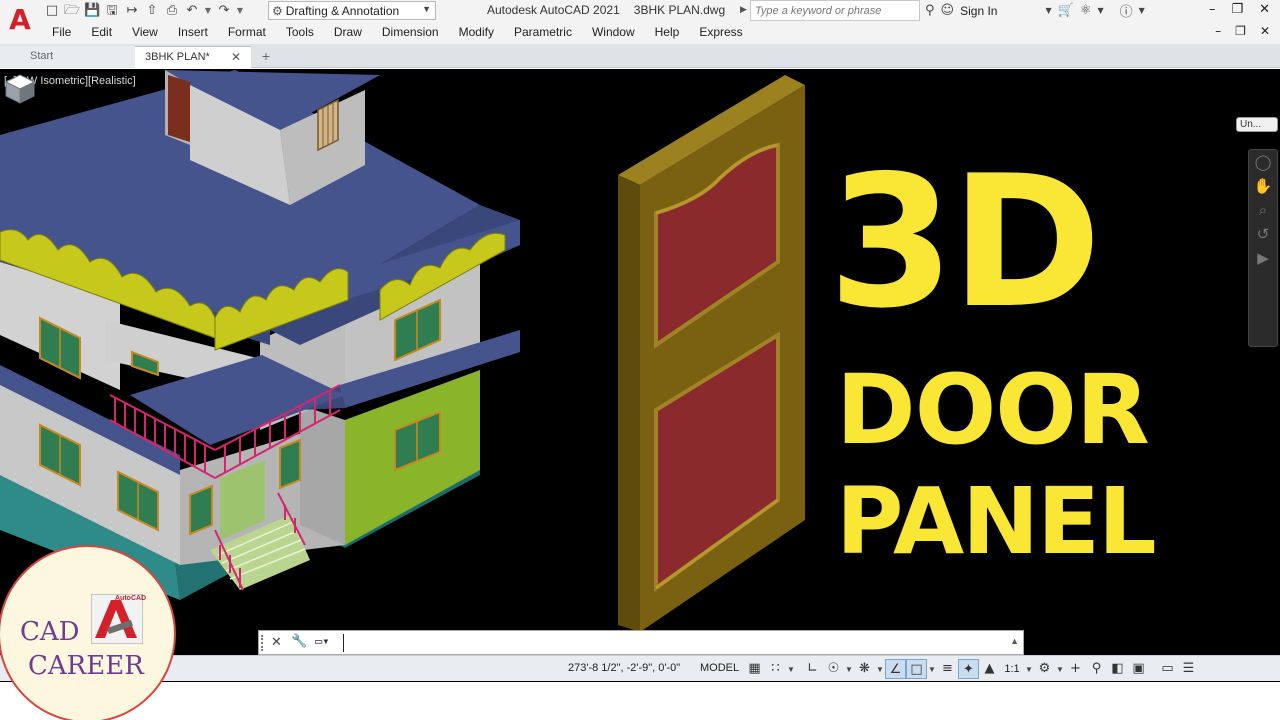 This screenshot has height=720, width=1280. Describe the element at coordinates (1212, 9) in the screenshot. I see `minimize-icon: –` at that location.